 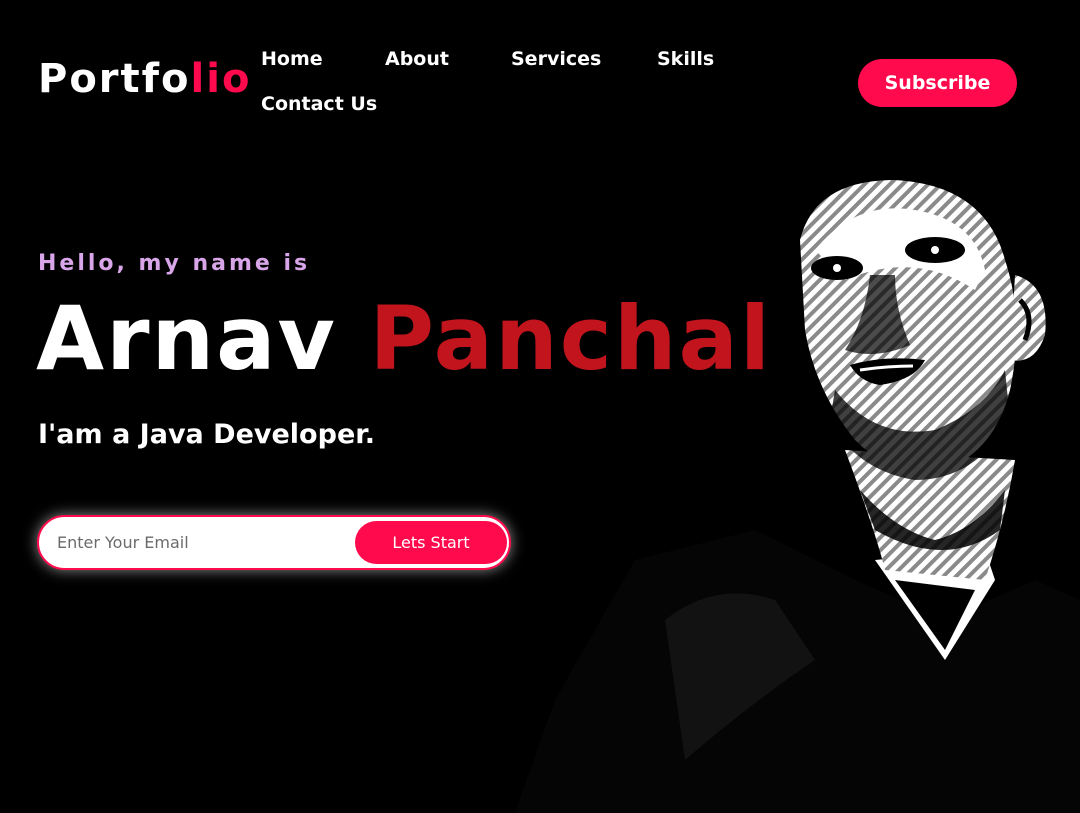 I want to click on nav-link-skills: Skills, so click(x=685, y=59).